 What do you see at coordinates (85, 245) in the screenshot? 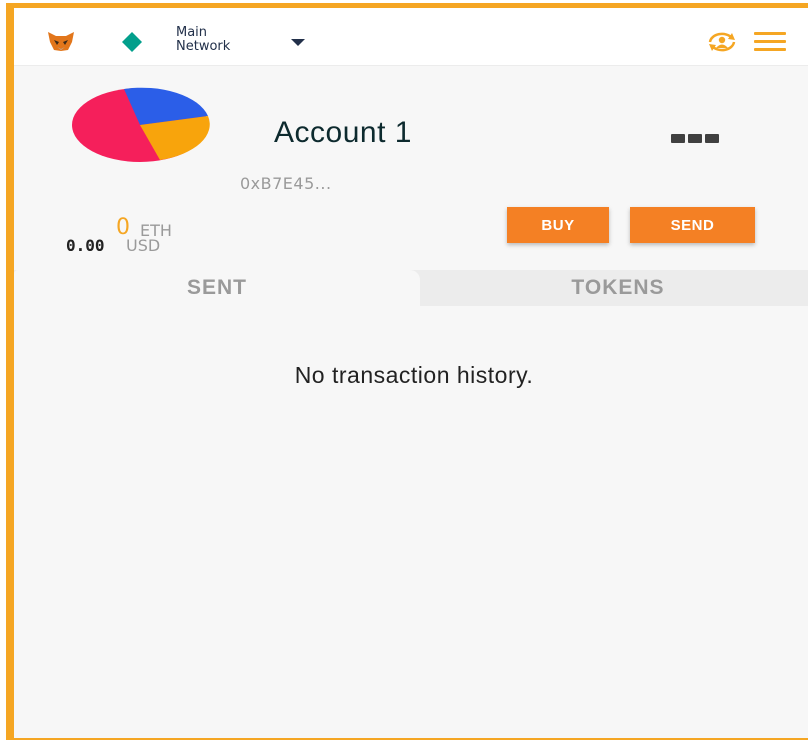
I see `usd-balance-amount: 0.00` at bounding box center [85, 245].